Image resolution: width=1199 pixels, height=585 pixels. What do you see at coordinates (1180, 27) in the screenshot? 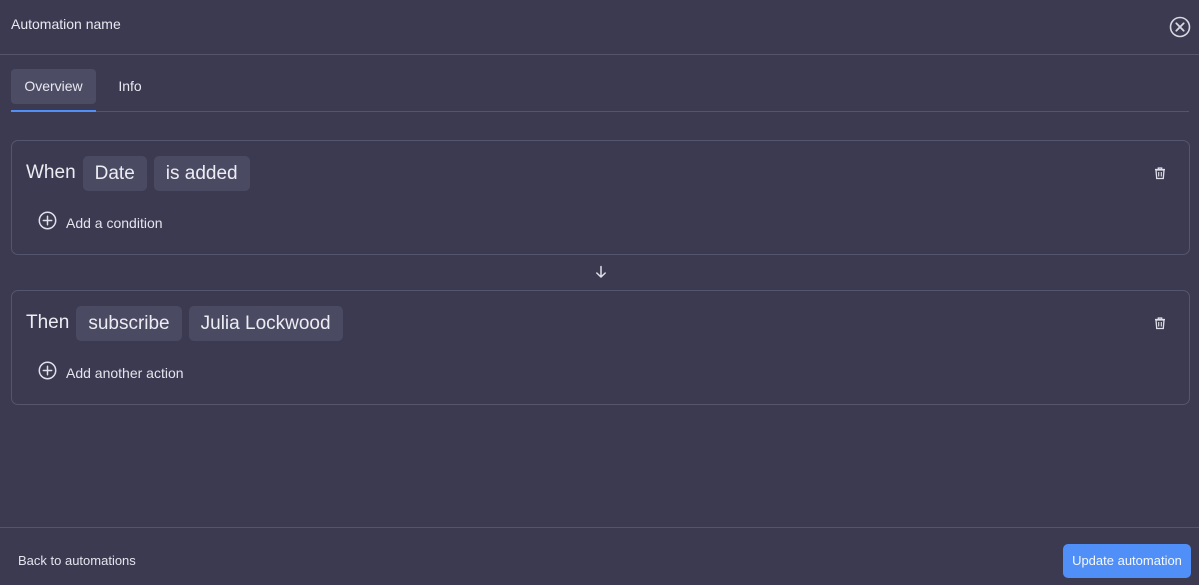
I see `close-icon` at bounding box center [1180, 27].